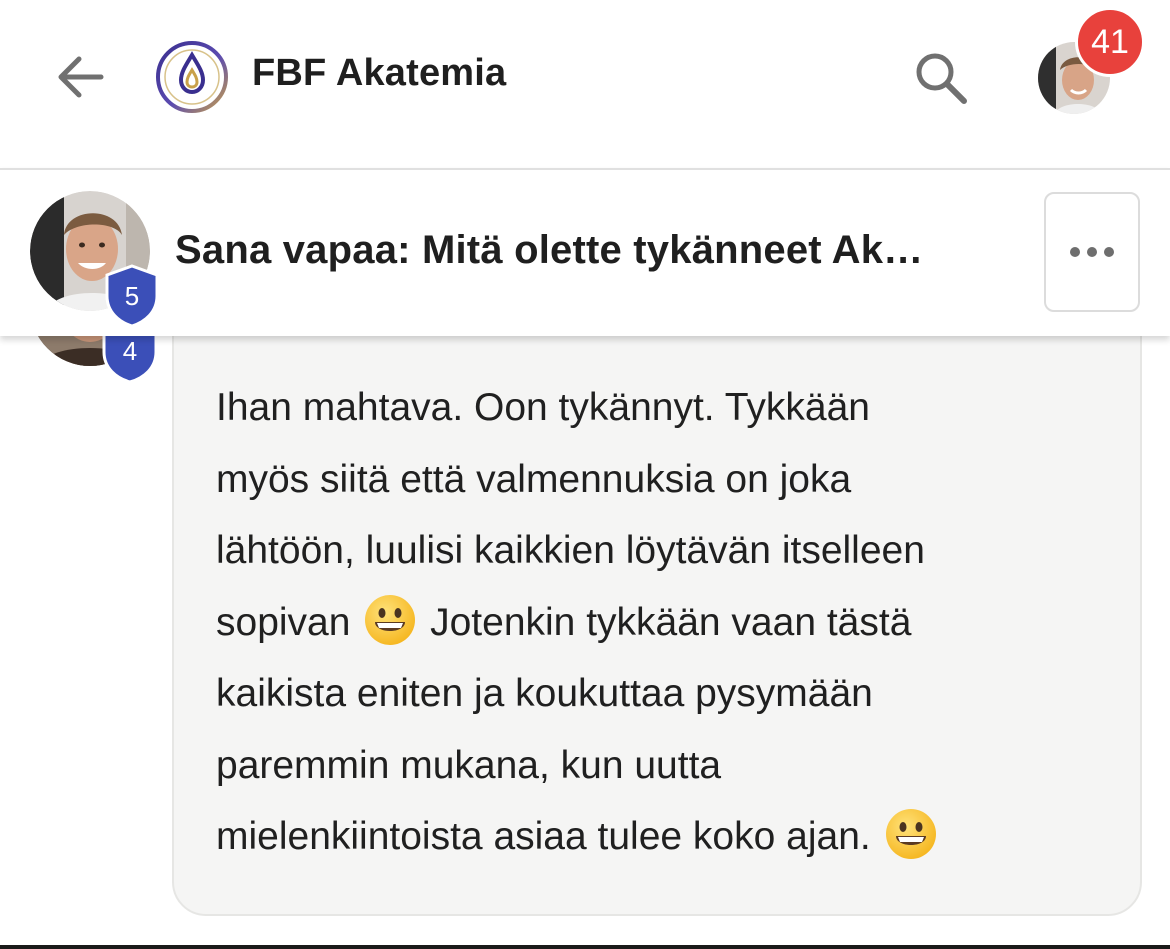 This screenshot has height=949, width=1170. What do you see at coordinates (534, 479) in the screenshot?
I see `post-line: myös siitä että valmennuksia on joka` at bounding box center [534, 479].